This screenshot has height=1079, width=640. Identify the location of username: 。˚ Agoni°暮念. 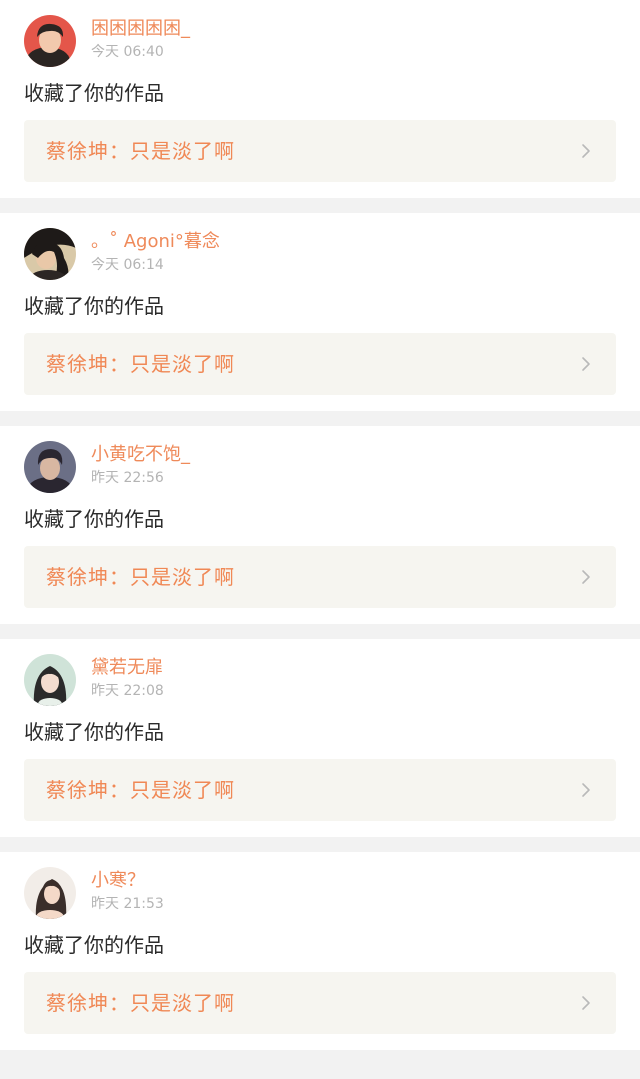
(155, 242).